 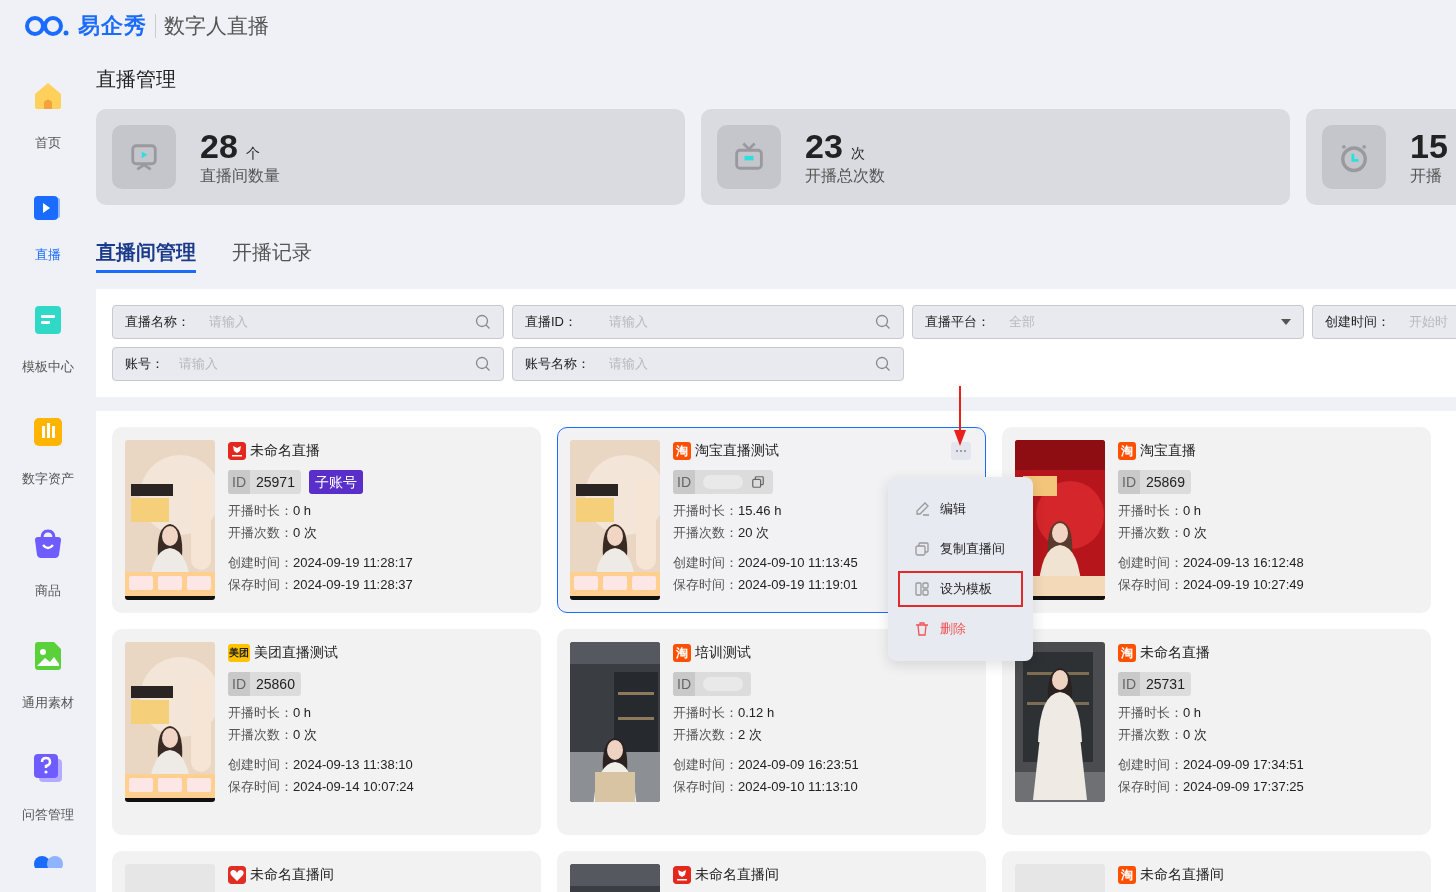 What do you see at coordinates (1154, 482) in the screenshot?
I see `id-badge: ID 25869` at bounding box center [1154, 482].